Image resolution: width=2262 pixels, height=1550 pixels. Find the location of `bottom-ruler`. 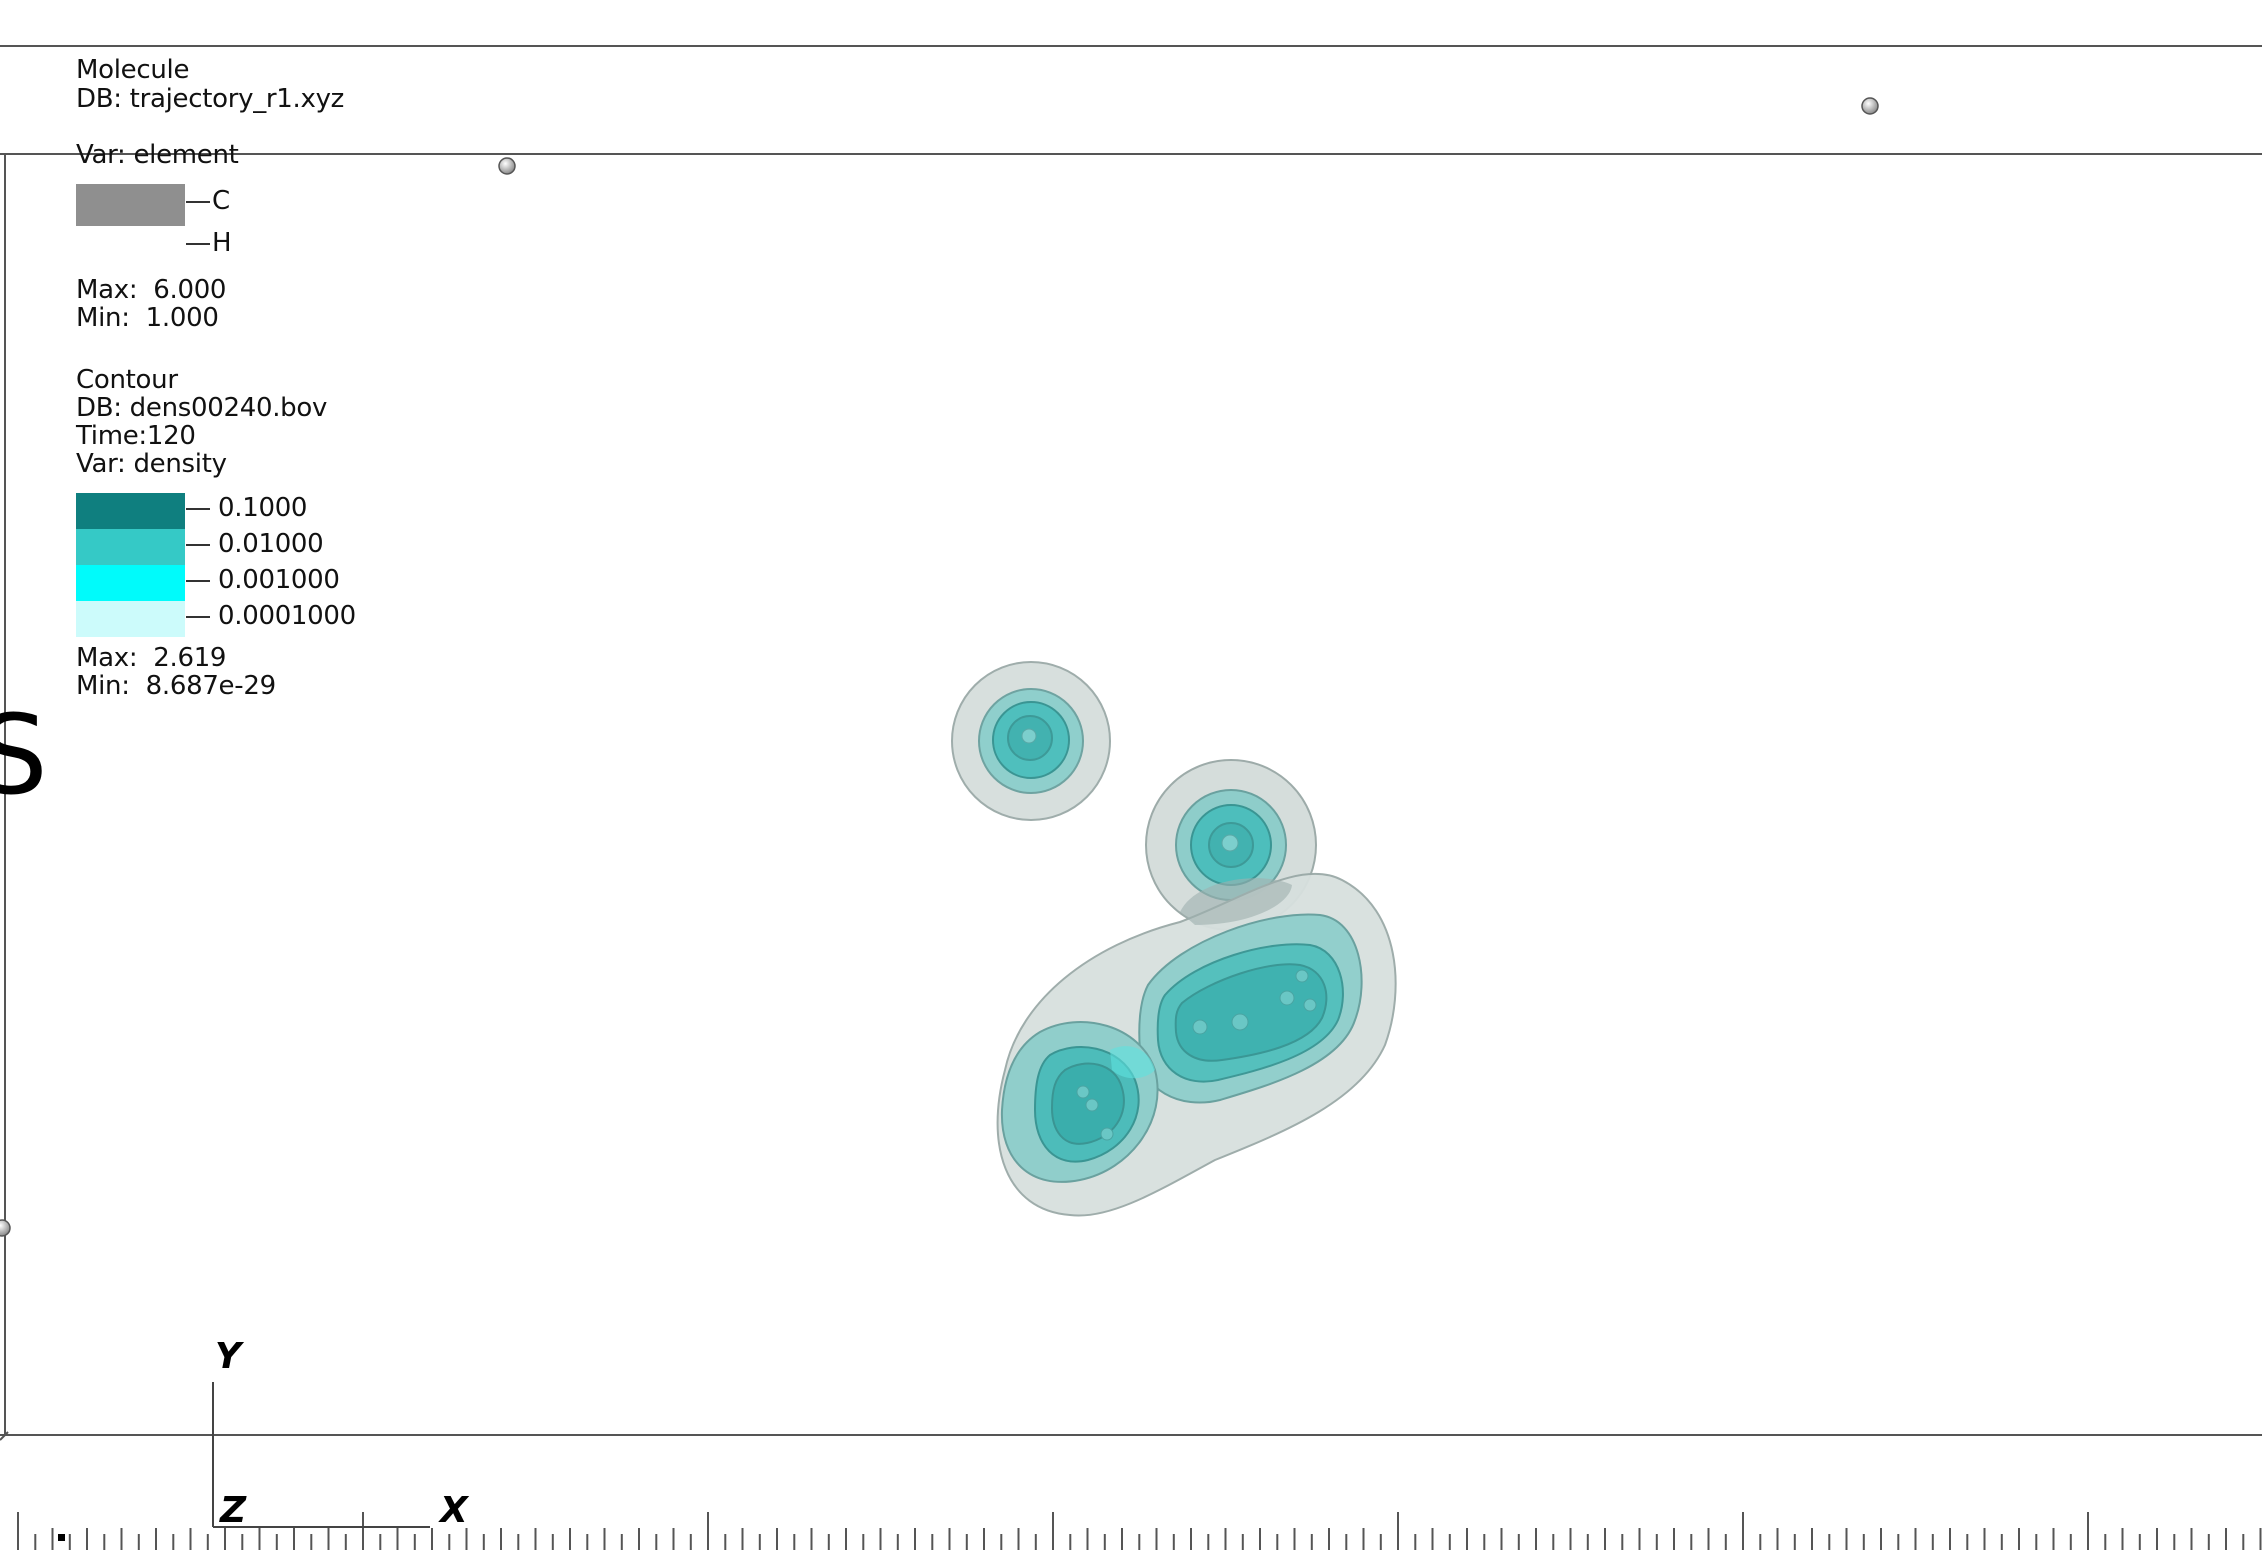

bottom-ruler is located at coordinates (1139, 1531).